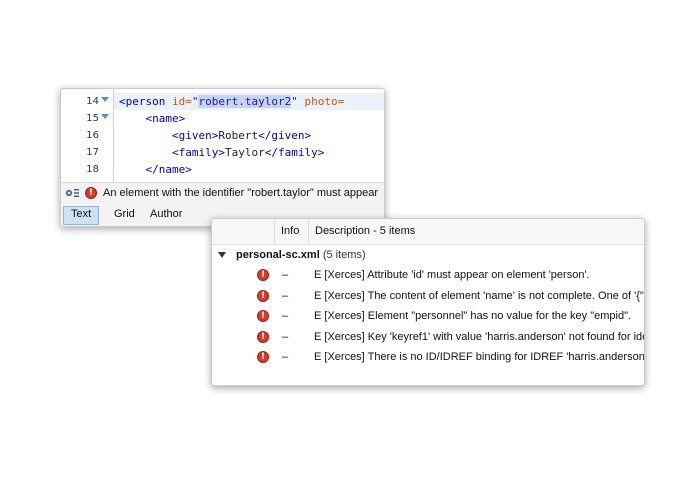 The width and height of the screenshot is (700, 500). I want to click on code-line: <family>Taylor</family>, so click(251, 152).